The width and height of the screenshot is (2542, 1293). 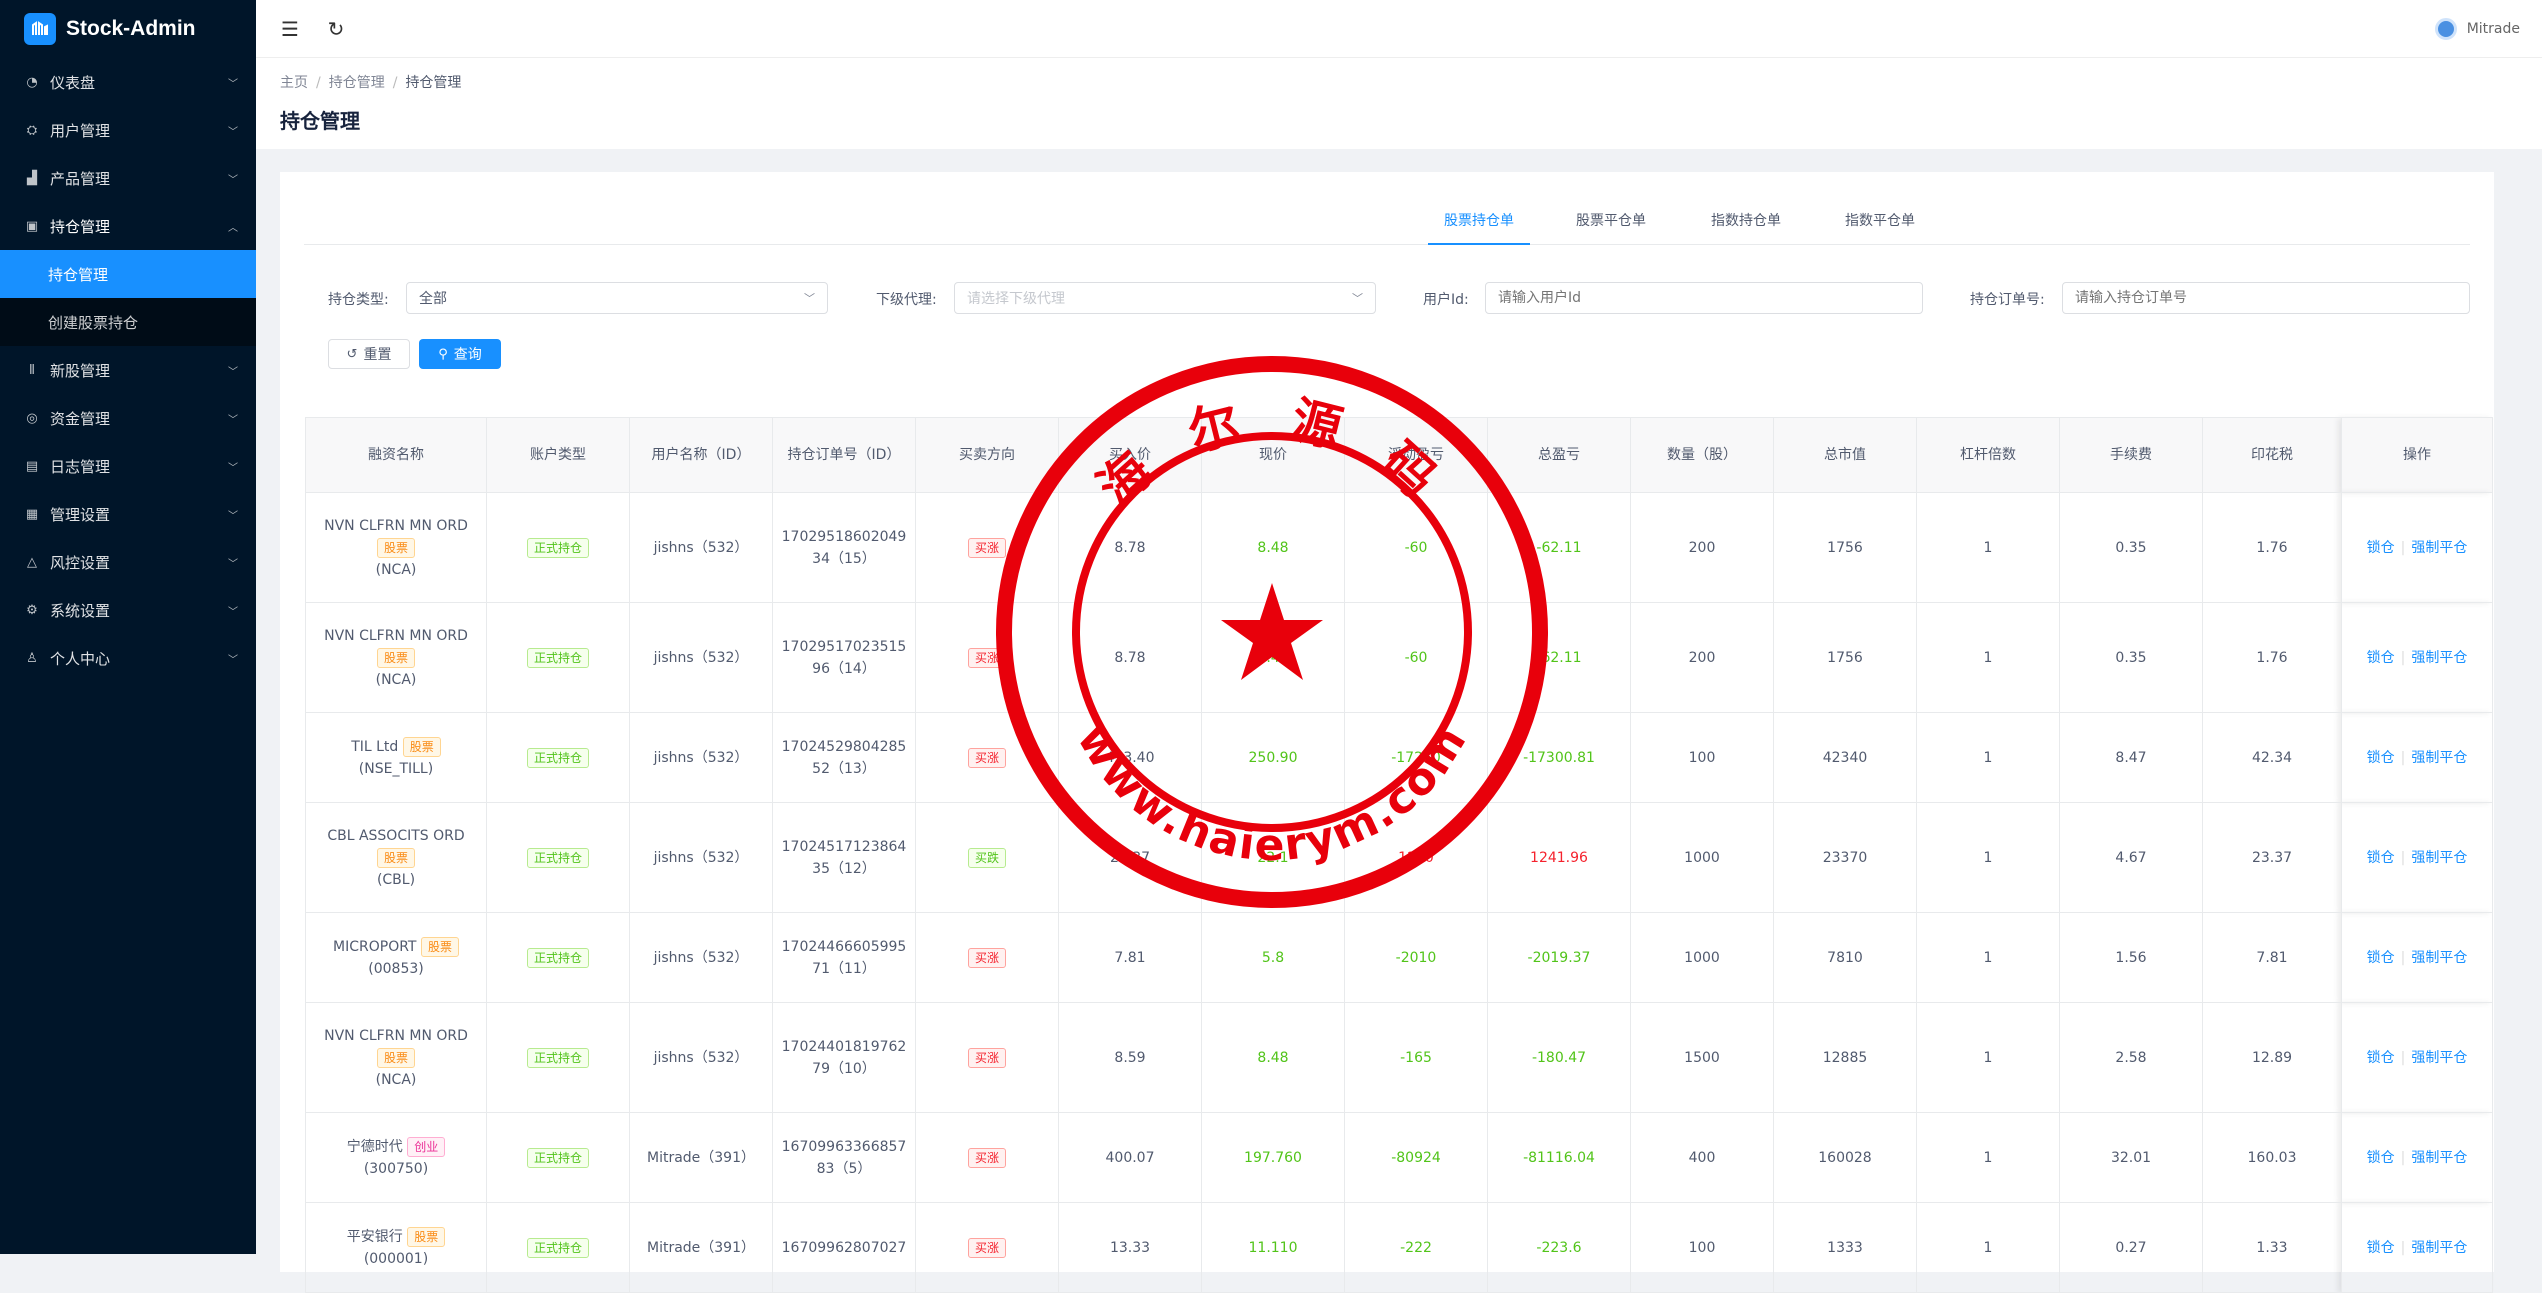 What do you see at coordinates (701, 957) in the screenshot?
I see `cell-user: jishns（532）` at bounding box center [701, 957].